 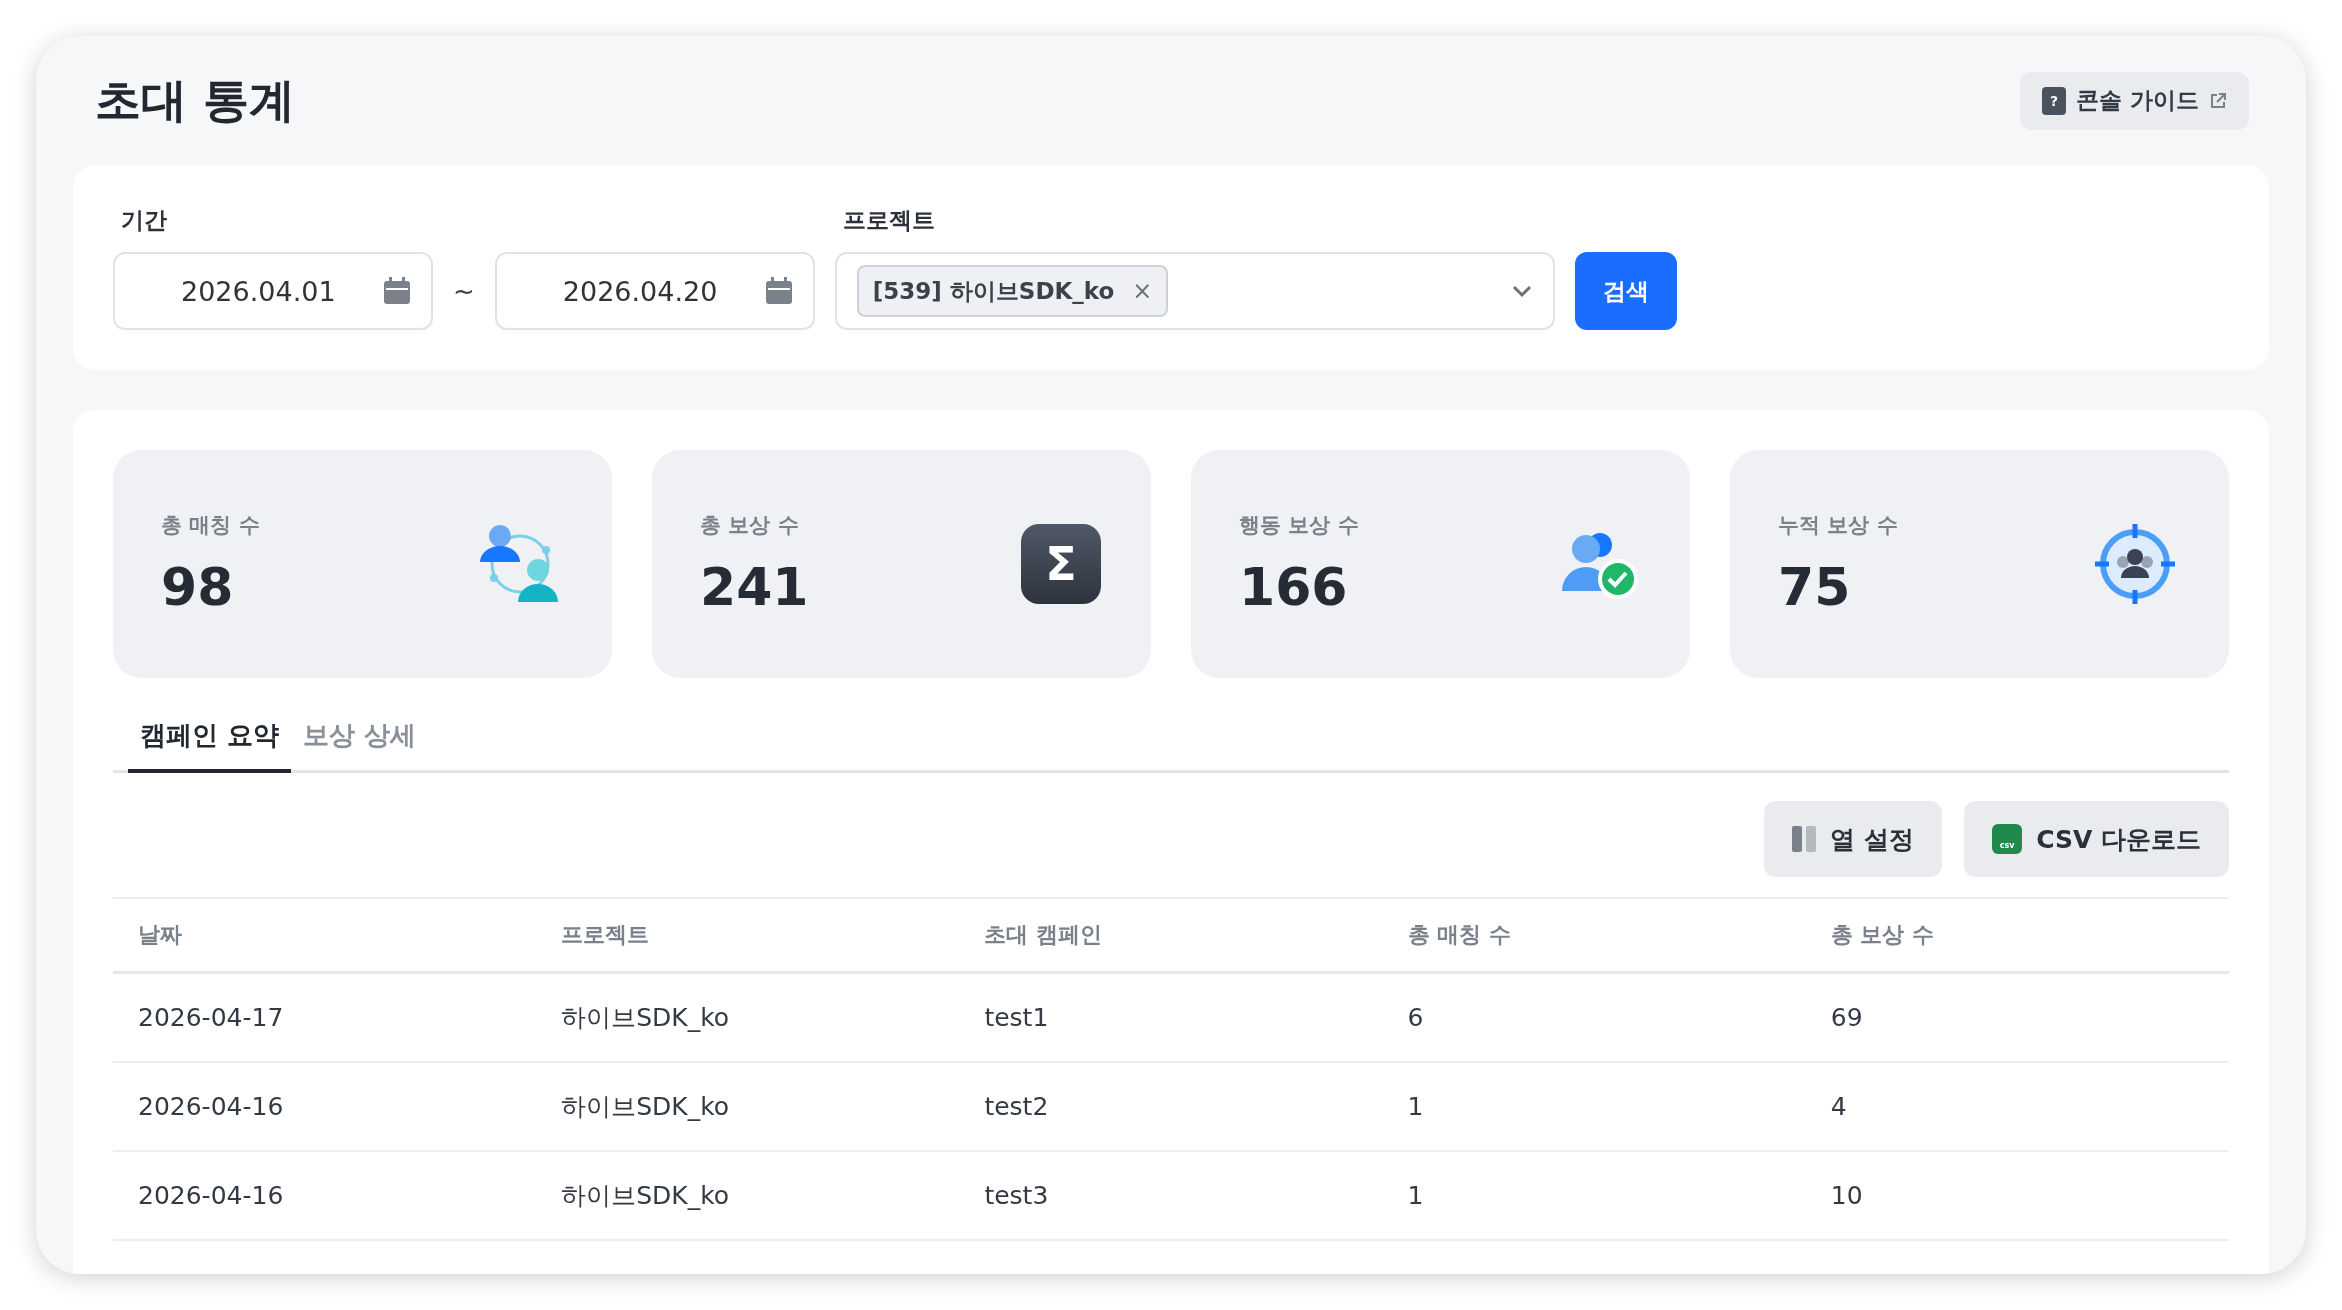 I want to click on chevron-down-icon, so click(x=1521, y=291).